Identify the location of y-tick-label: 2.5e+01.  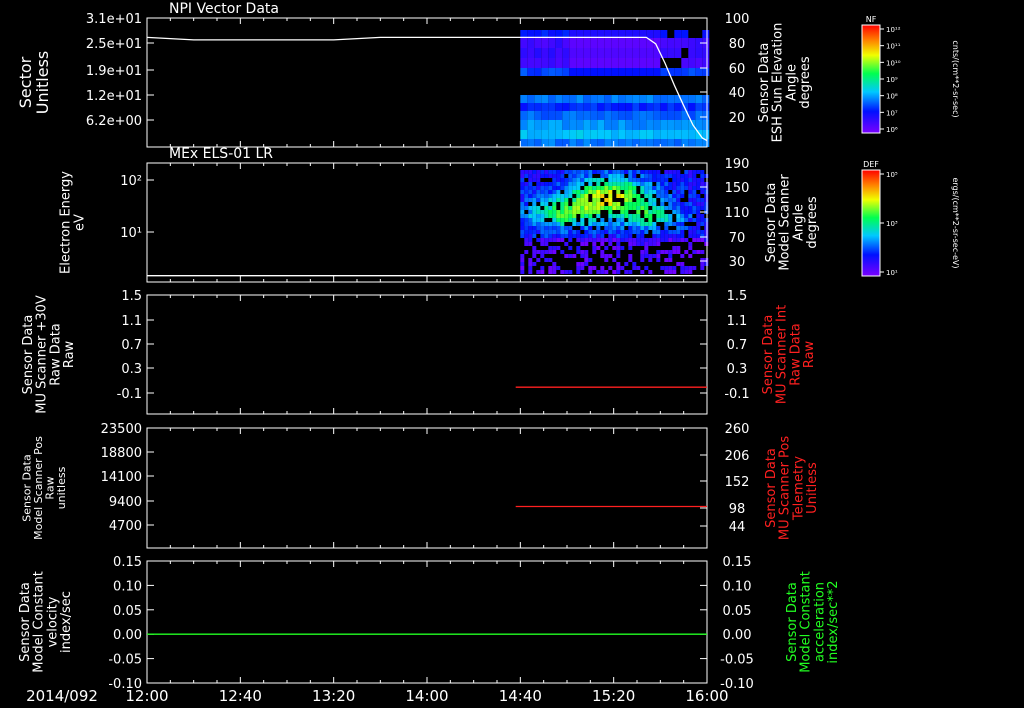
(114, 44).